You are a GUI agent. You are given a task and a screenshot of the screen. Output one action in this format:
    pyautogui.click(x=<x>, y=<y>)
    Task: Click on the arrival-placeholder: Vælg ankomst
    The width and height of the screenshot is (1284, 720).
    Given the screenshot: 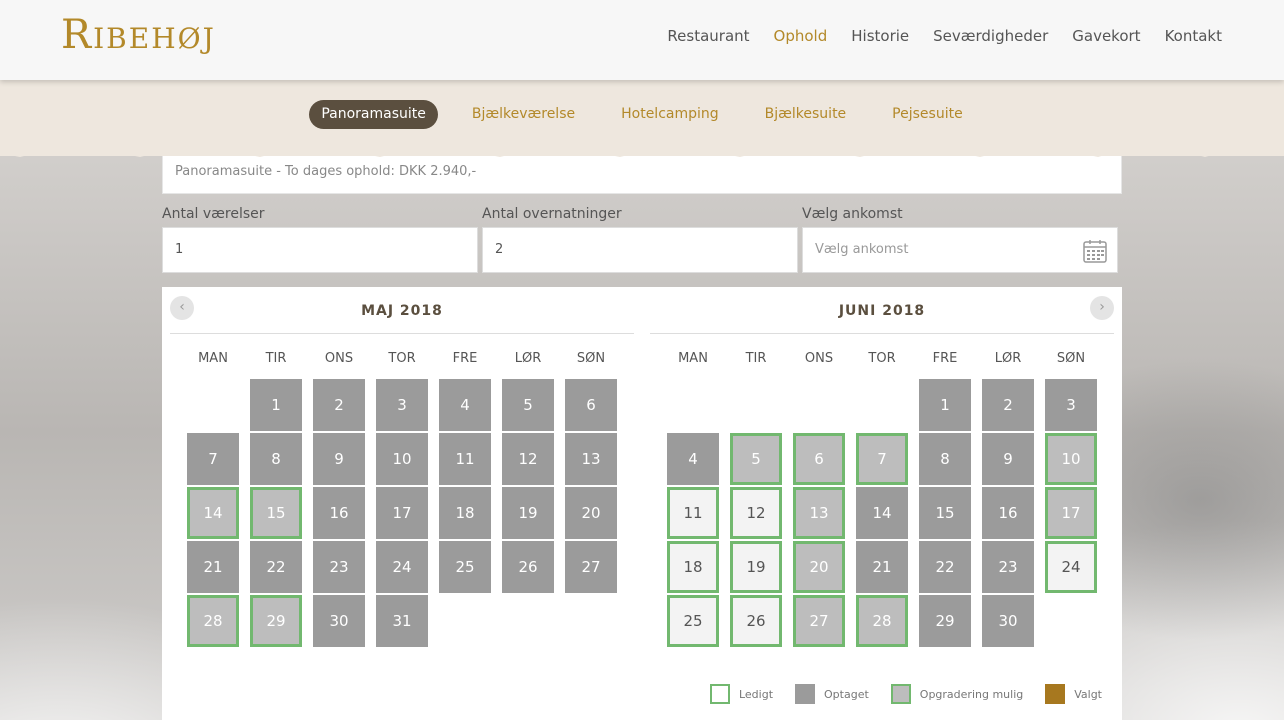 What is the action you would take?
    pyautogui.click(x=862, y=249)
    